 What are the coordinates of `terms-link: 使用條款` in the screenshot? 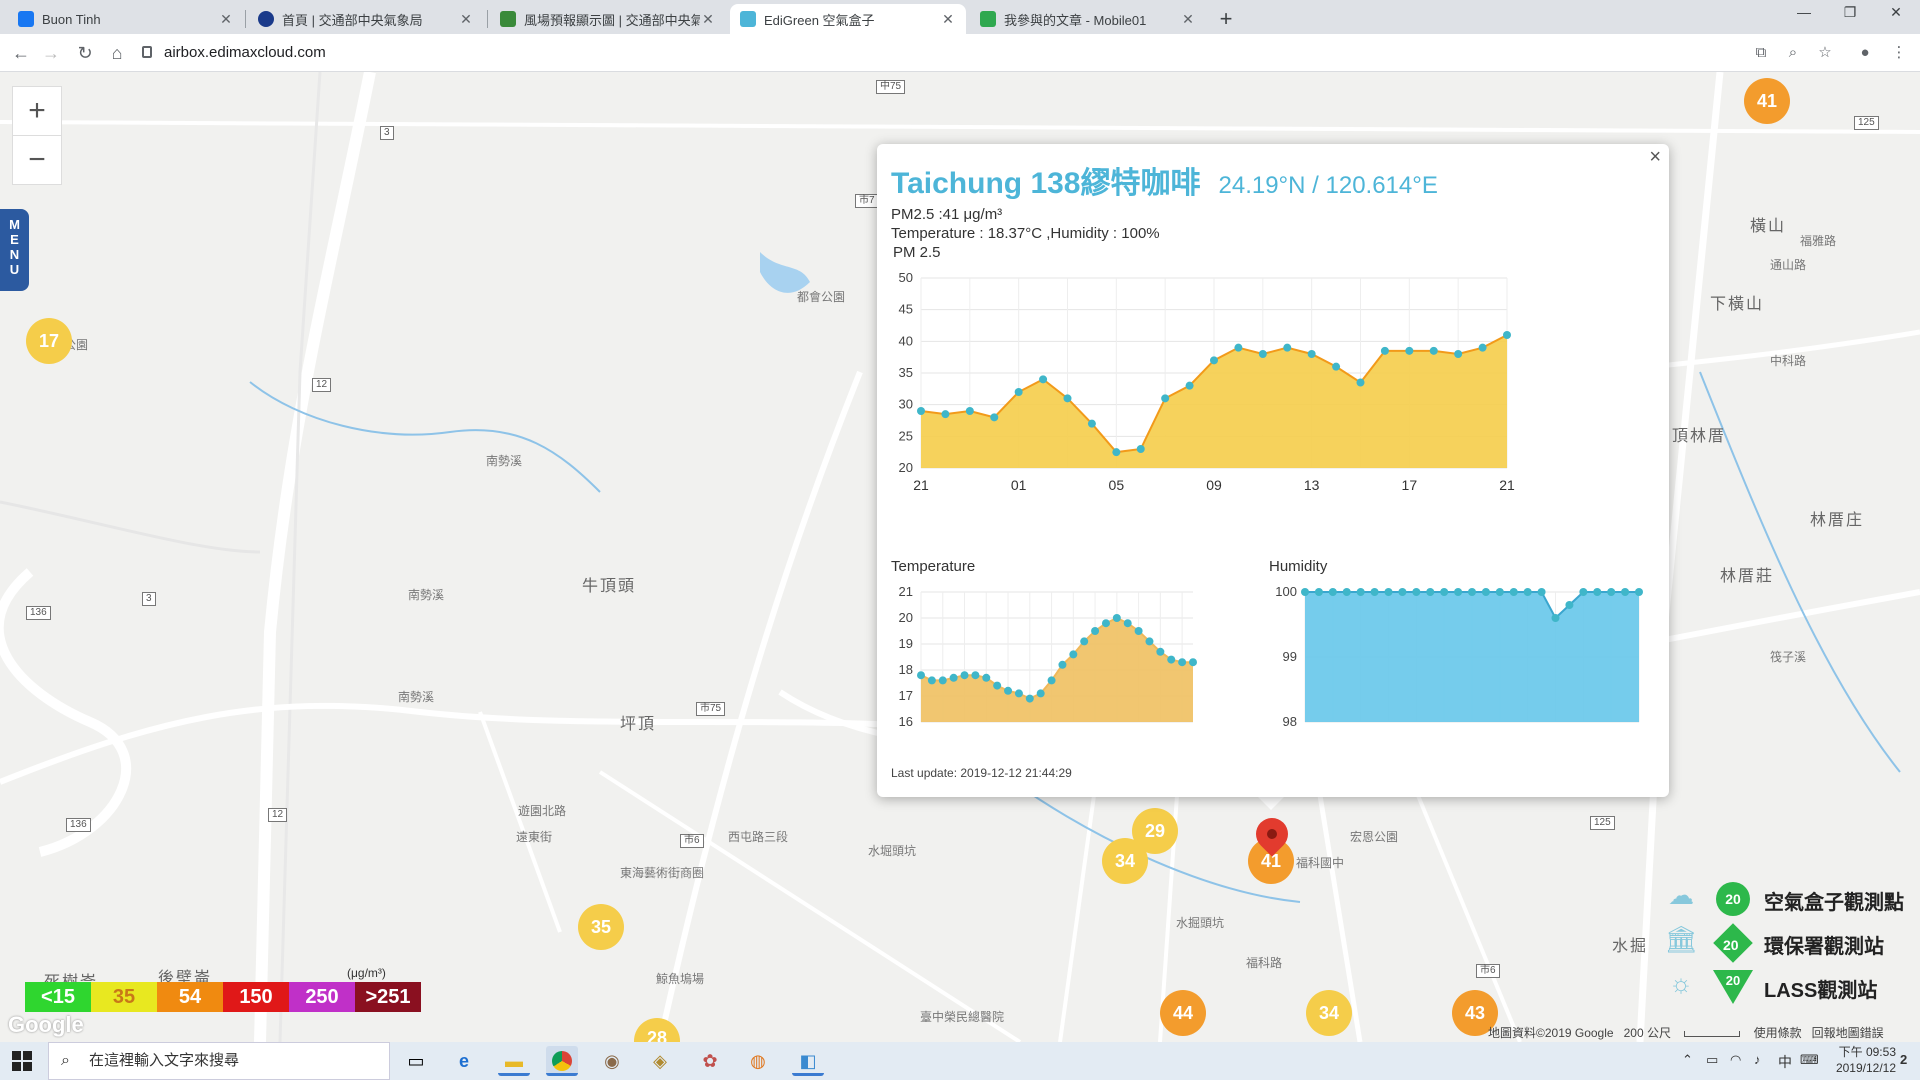 It's located at (1778, 1033).